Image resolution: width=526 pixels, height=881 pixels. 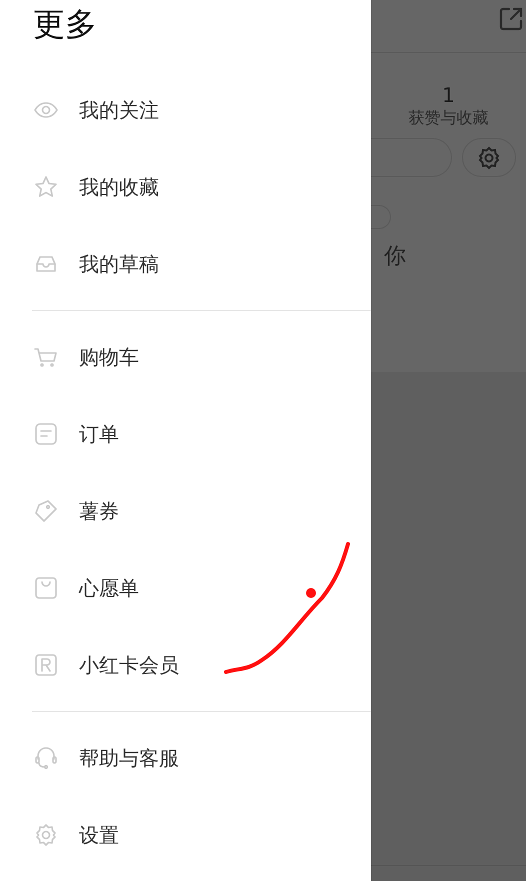 What do you see at coordinates (185, 263) in the screenshot?
I see `menu-item: 我的草稿` at bounding box center [185, 263].